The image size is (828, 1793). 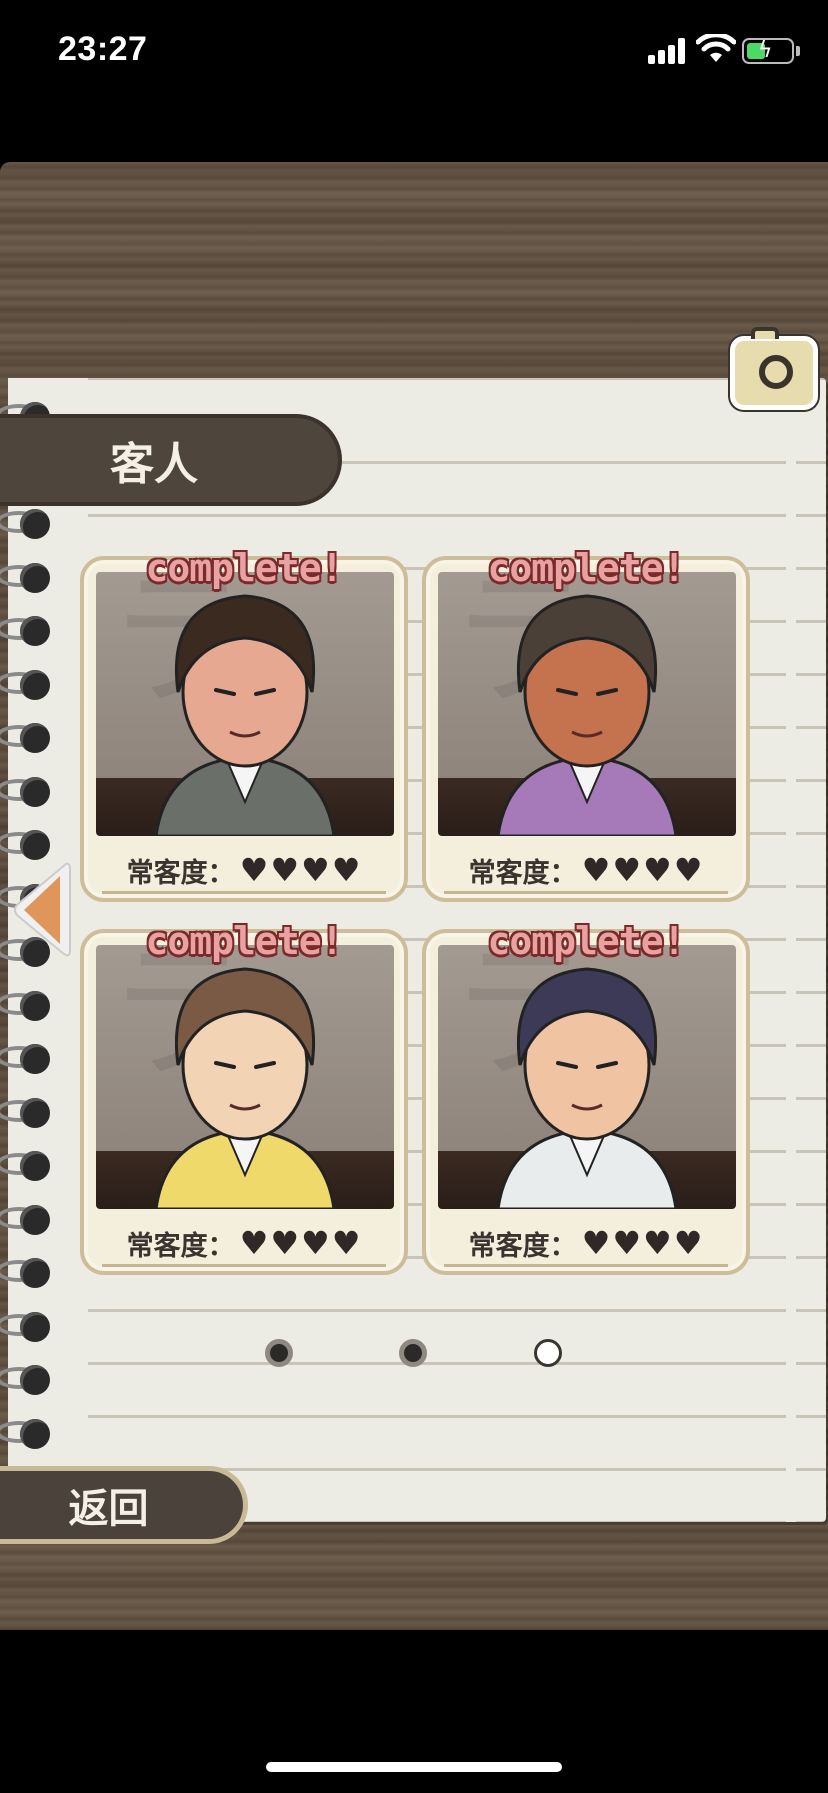 What do you see at coordinates (414, 55) in the screenshot?
I see `status-bar: 23:27 ϟ` at bounding box center [414, 55].